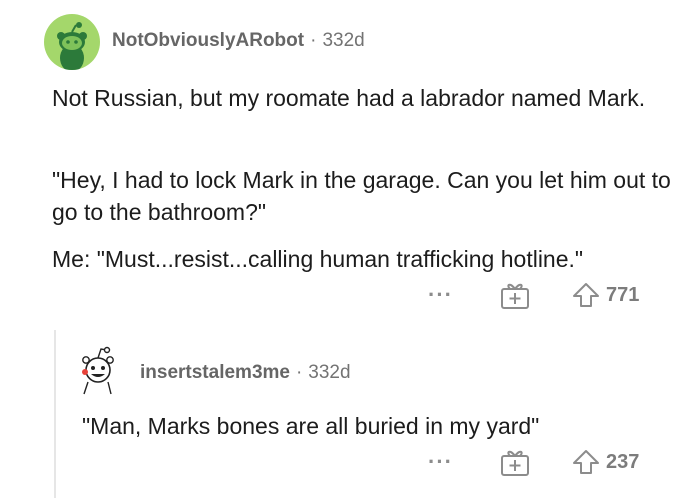 This screenshot has height=498, width=700. Describe the element at coordinates (208, 40) in the screenshot. I see `username-link: NotObviouslyARobot` at that location.